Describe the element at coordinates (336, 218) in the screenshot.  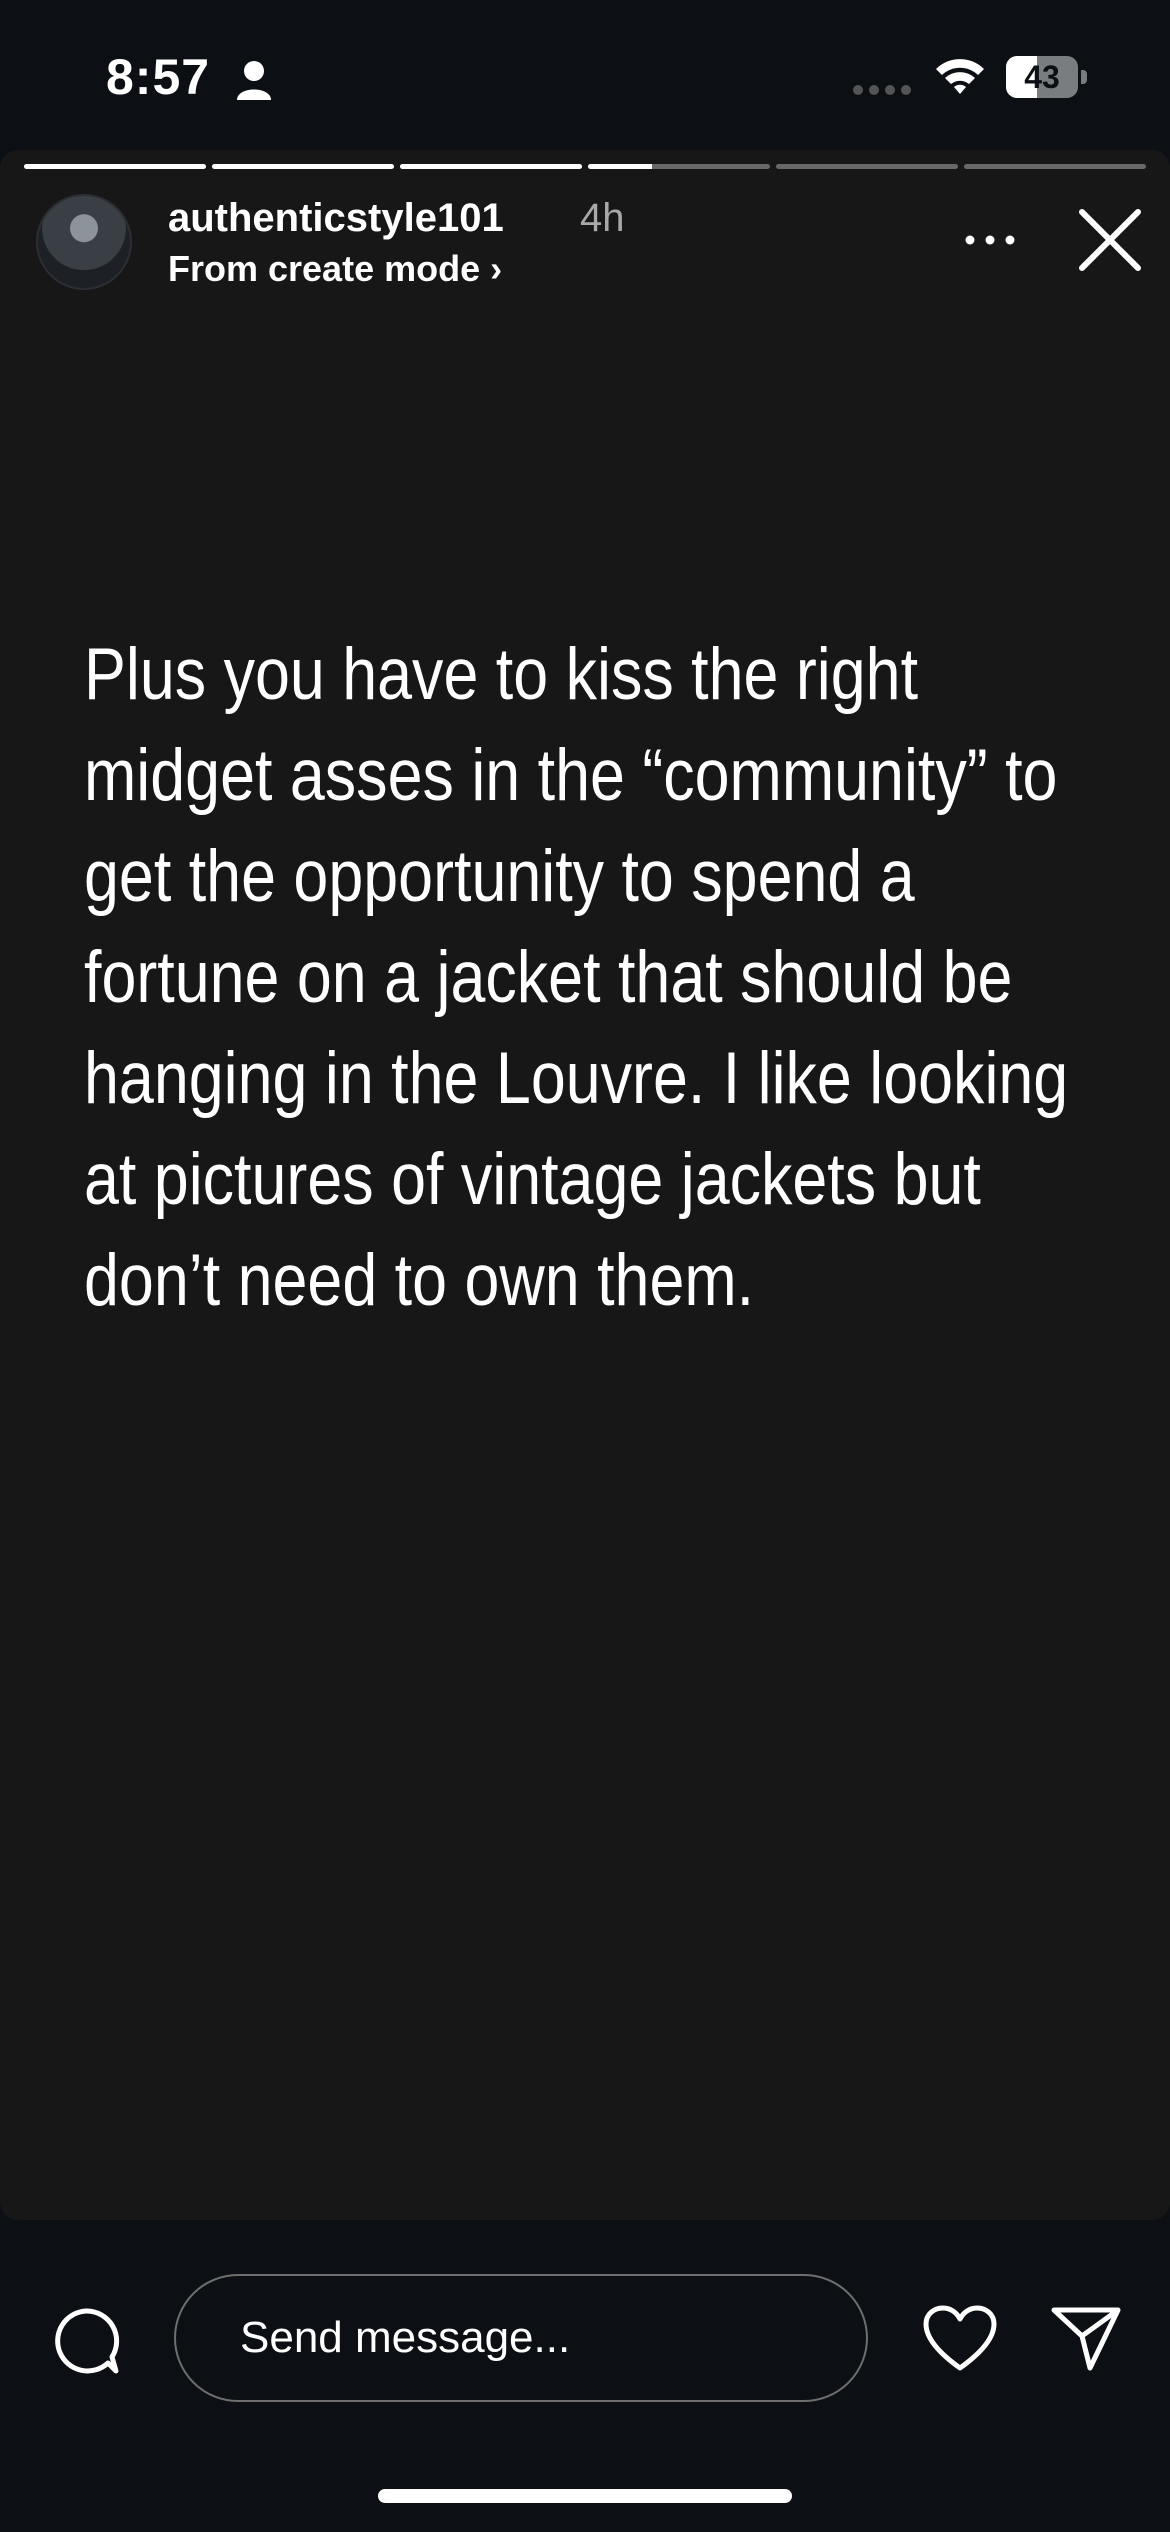
I see `username: authenticstyle101` at that location.